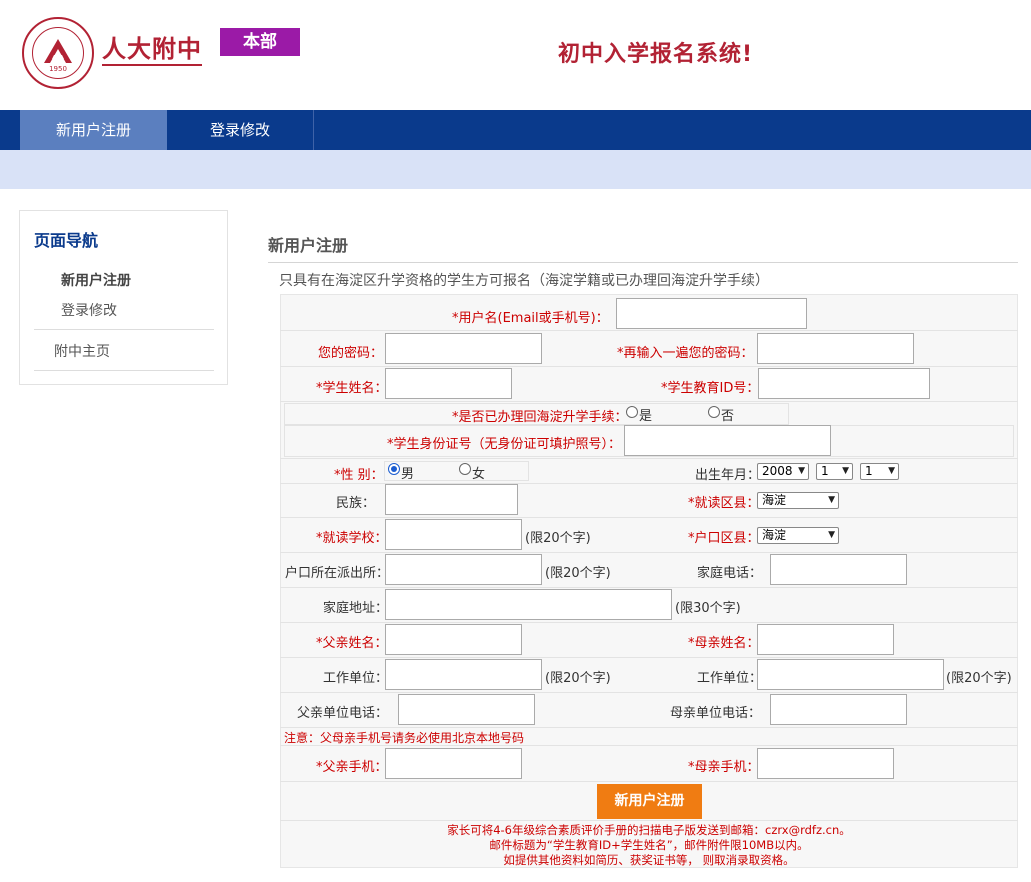  I want to click on hukou-district-select: 海淀 ▼, so click(798, 535).